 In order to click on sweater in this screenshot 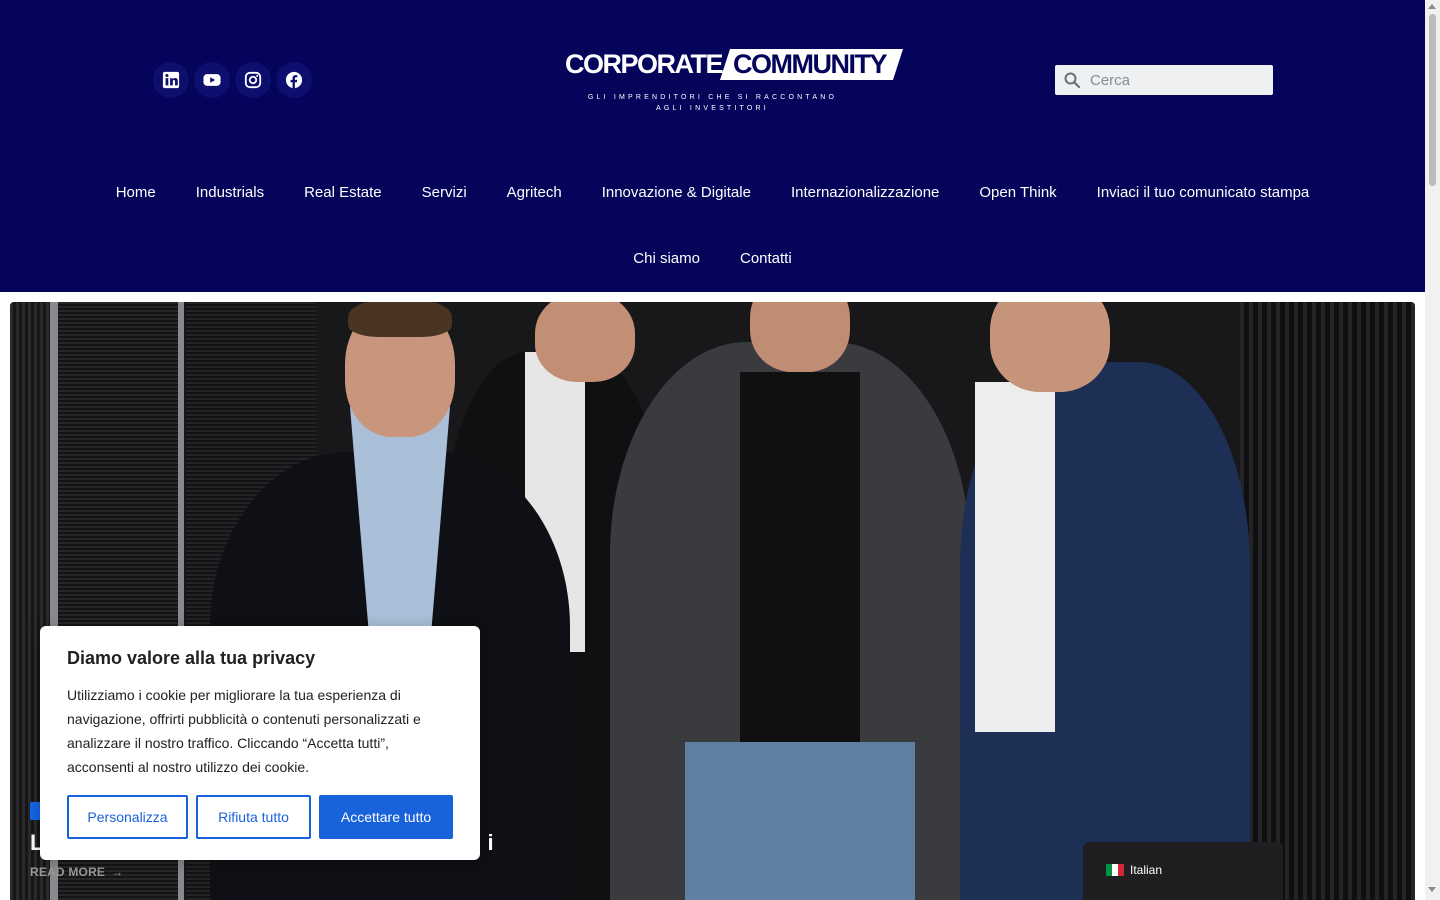, I will do `click(800, 562)`.